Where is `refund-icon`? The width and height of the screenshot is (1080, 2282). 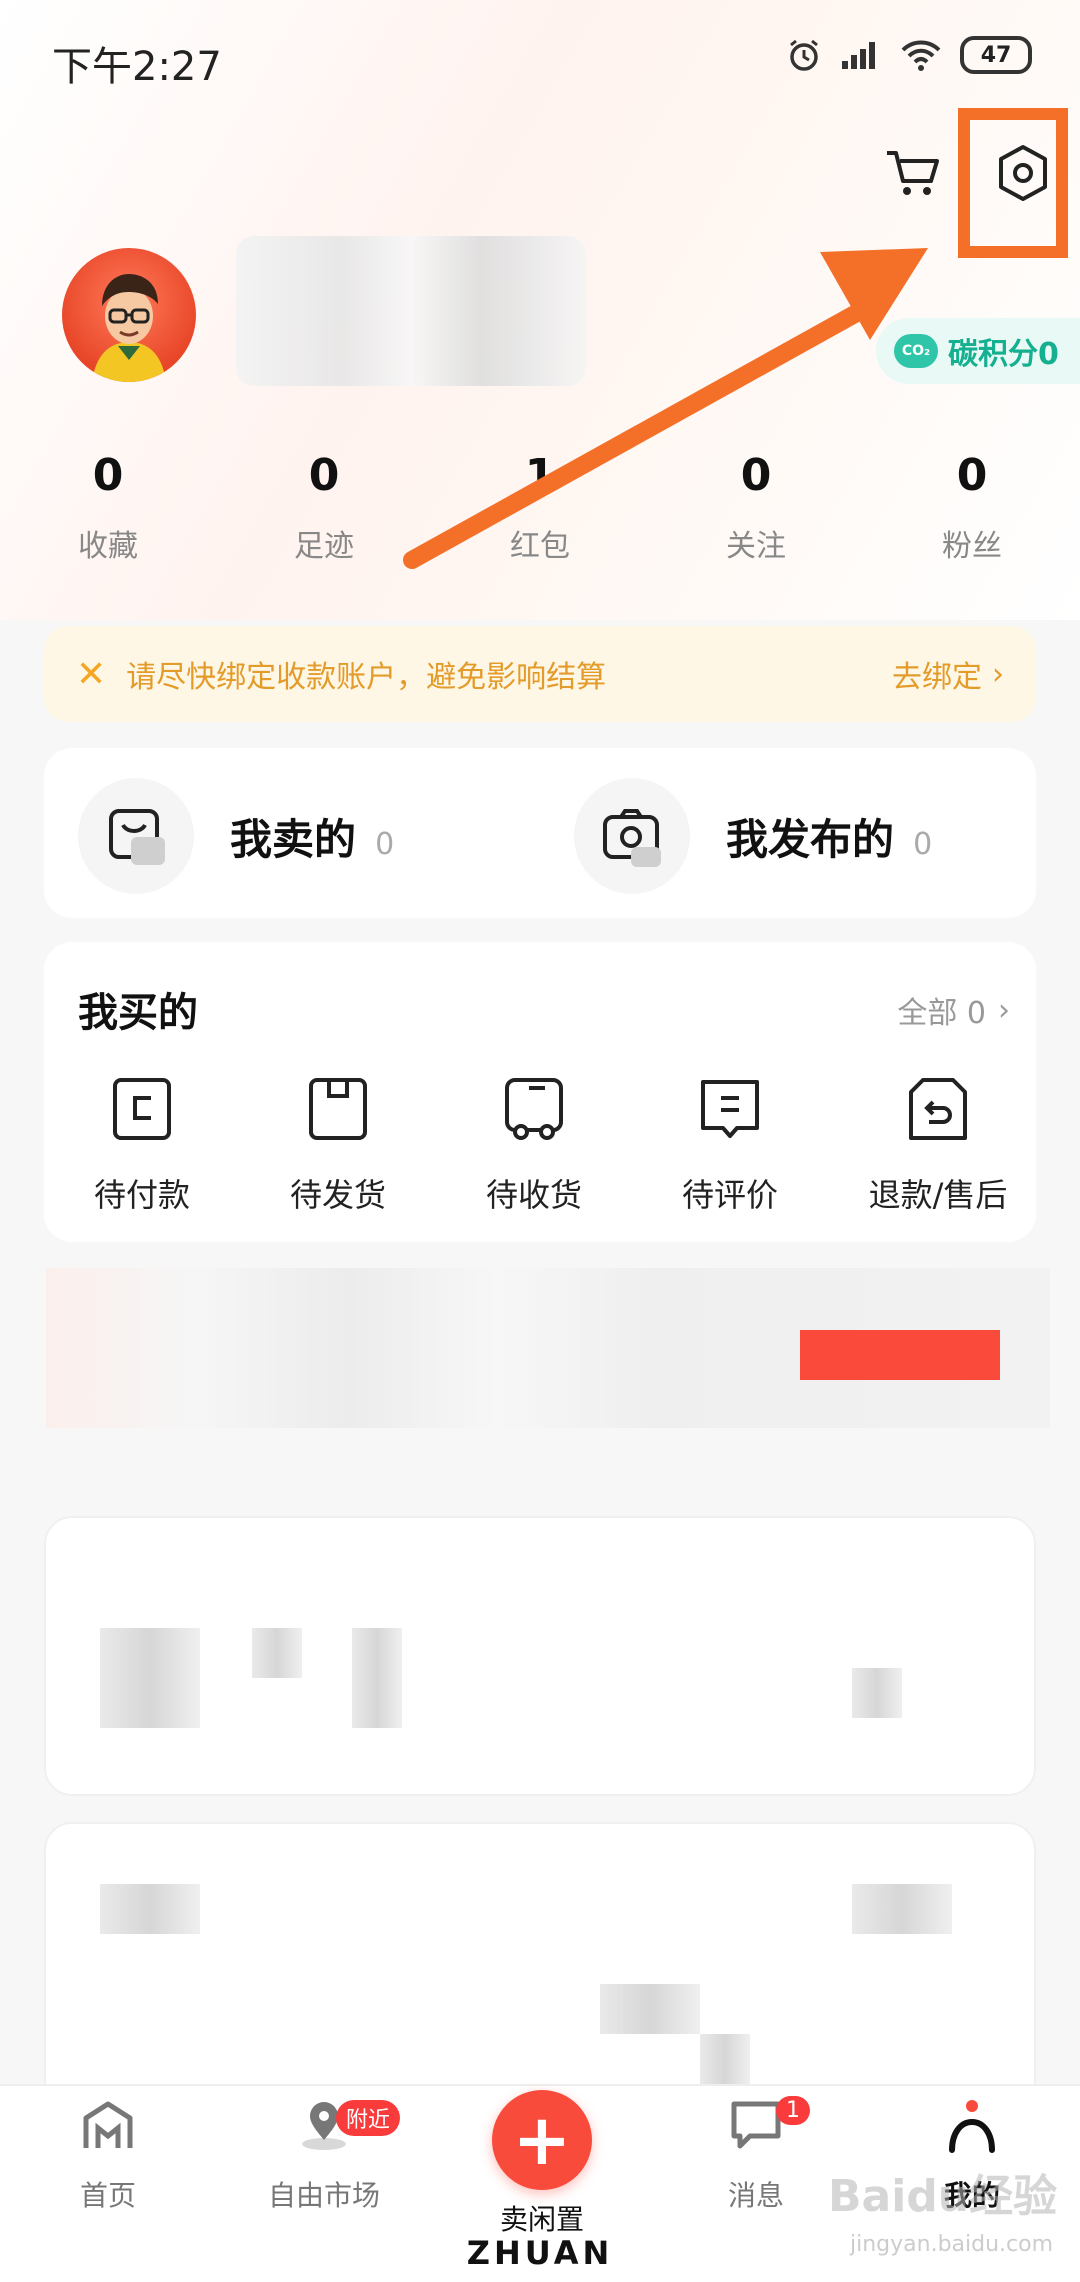 refund-icon is located at coordinates (938, 1109).